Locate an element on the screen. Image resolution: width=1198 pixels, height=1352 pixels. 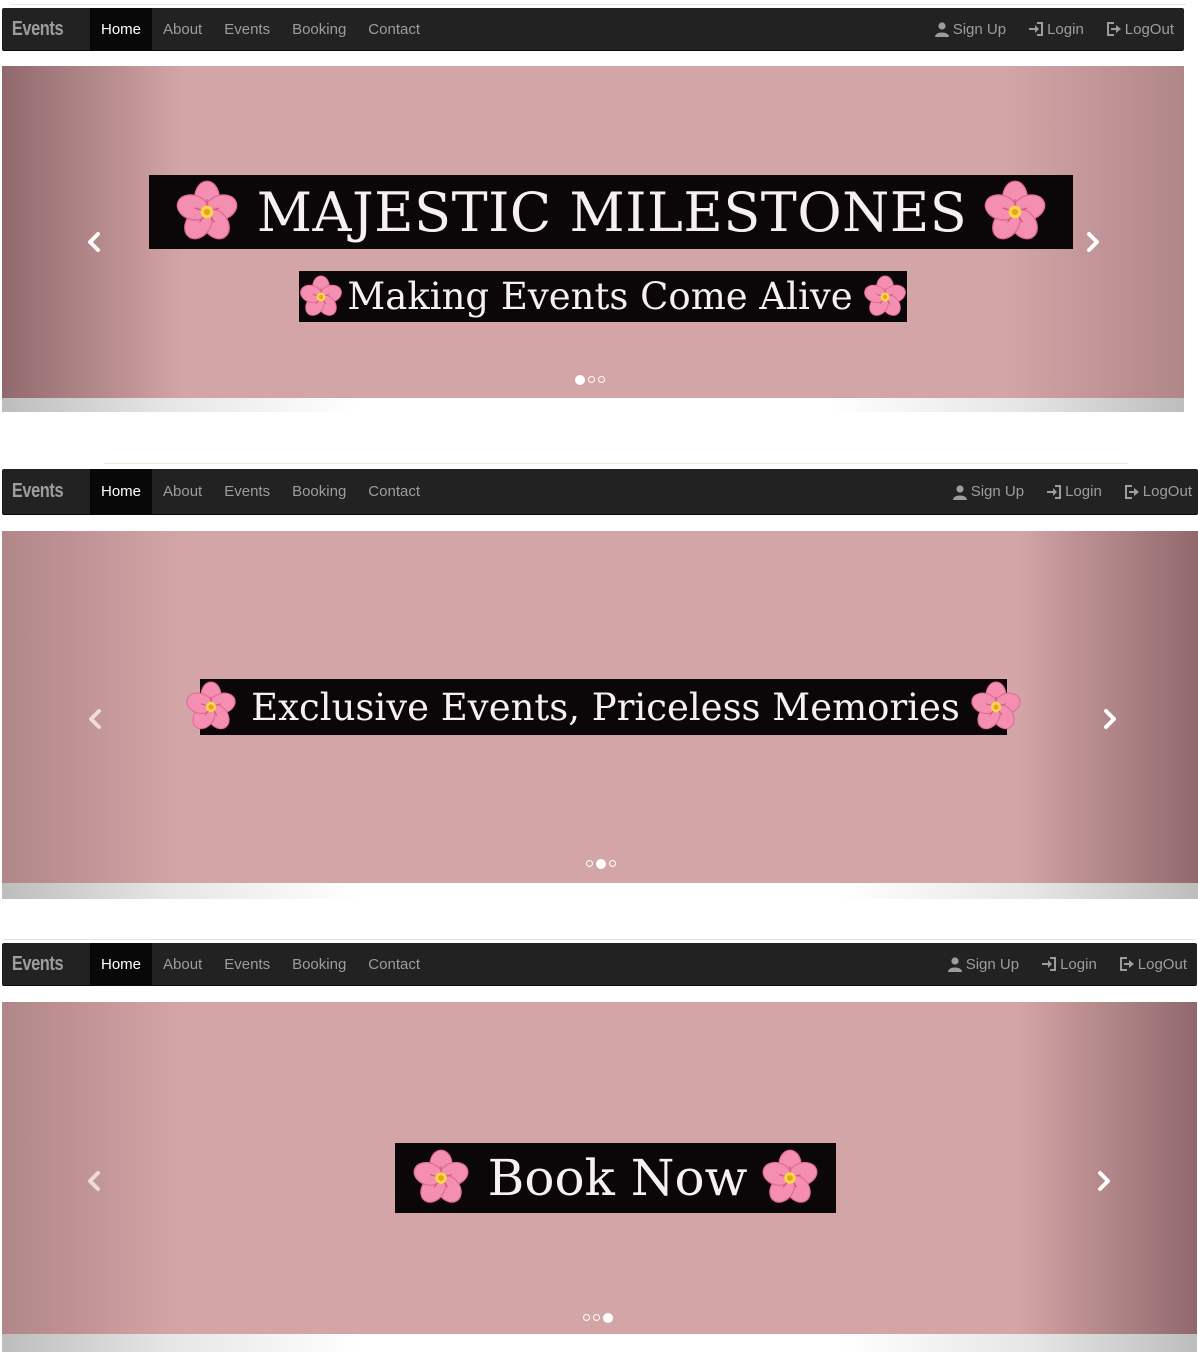
slide-title: Exclusive Events, Priceless Memories is located at coordinates (605, 707).